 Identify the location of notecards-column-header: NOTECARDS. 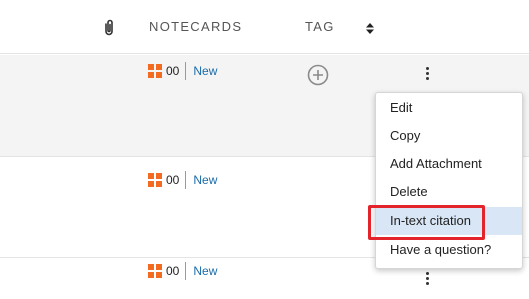
(195, 26).